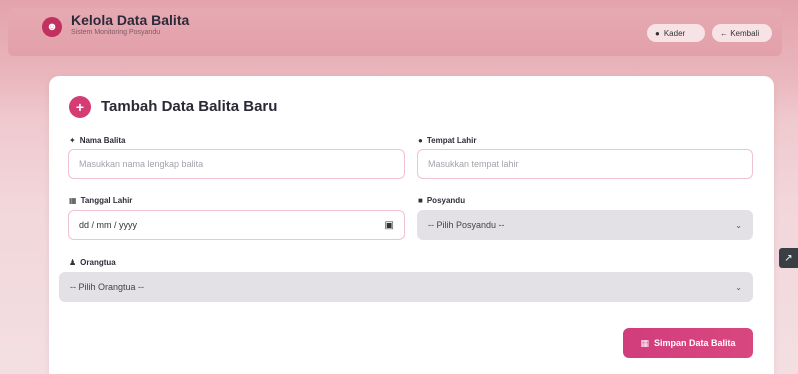 The image size is (798, 374). What do you see at coordinates (98, 262) in the screenshot?
I see `orangtua-label-text: Orangtua` at bounding box center [98, 262].